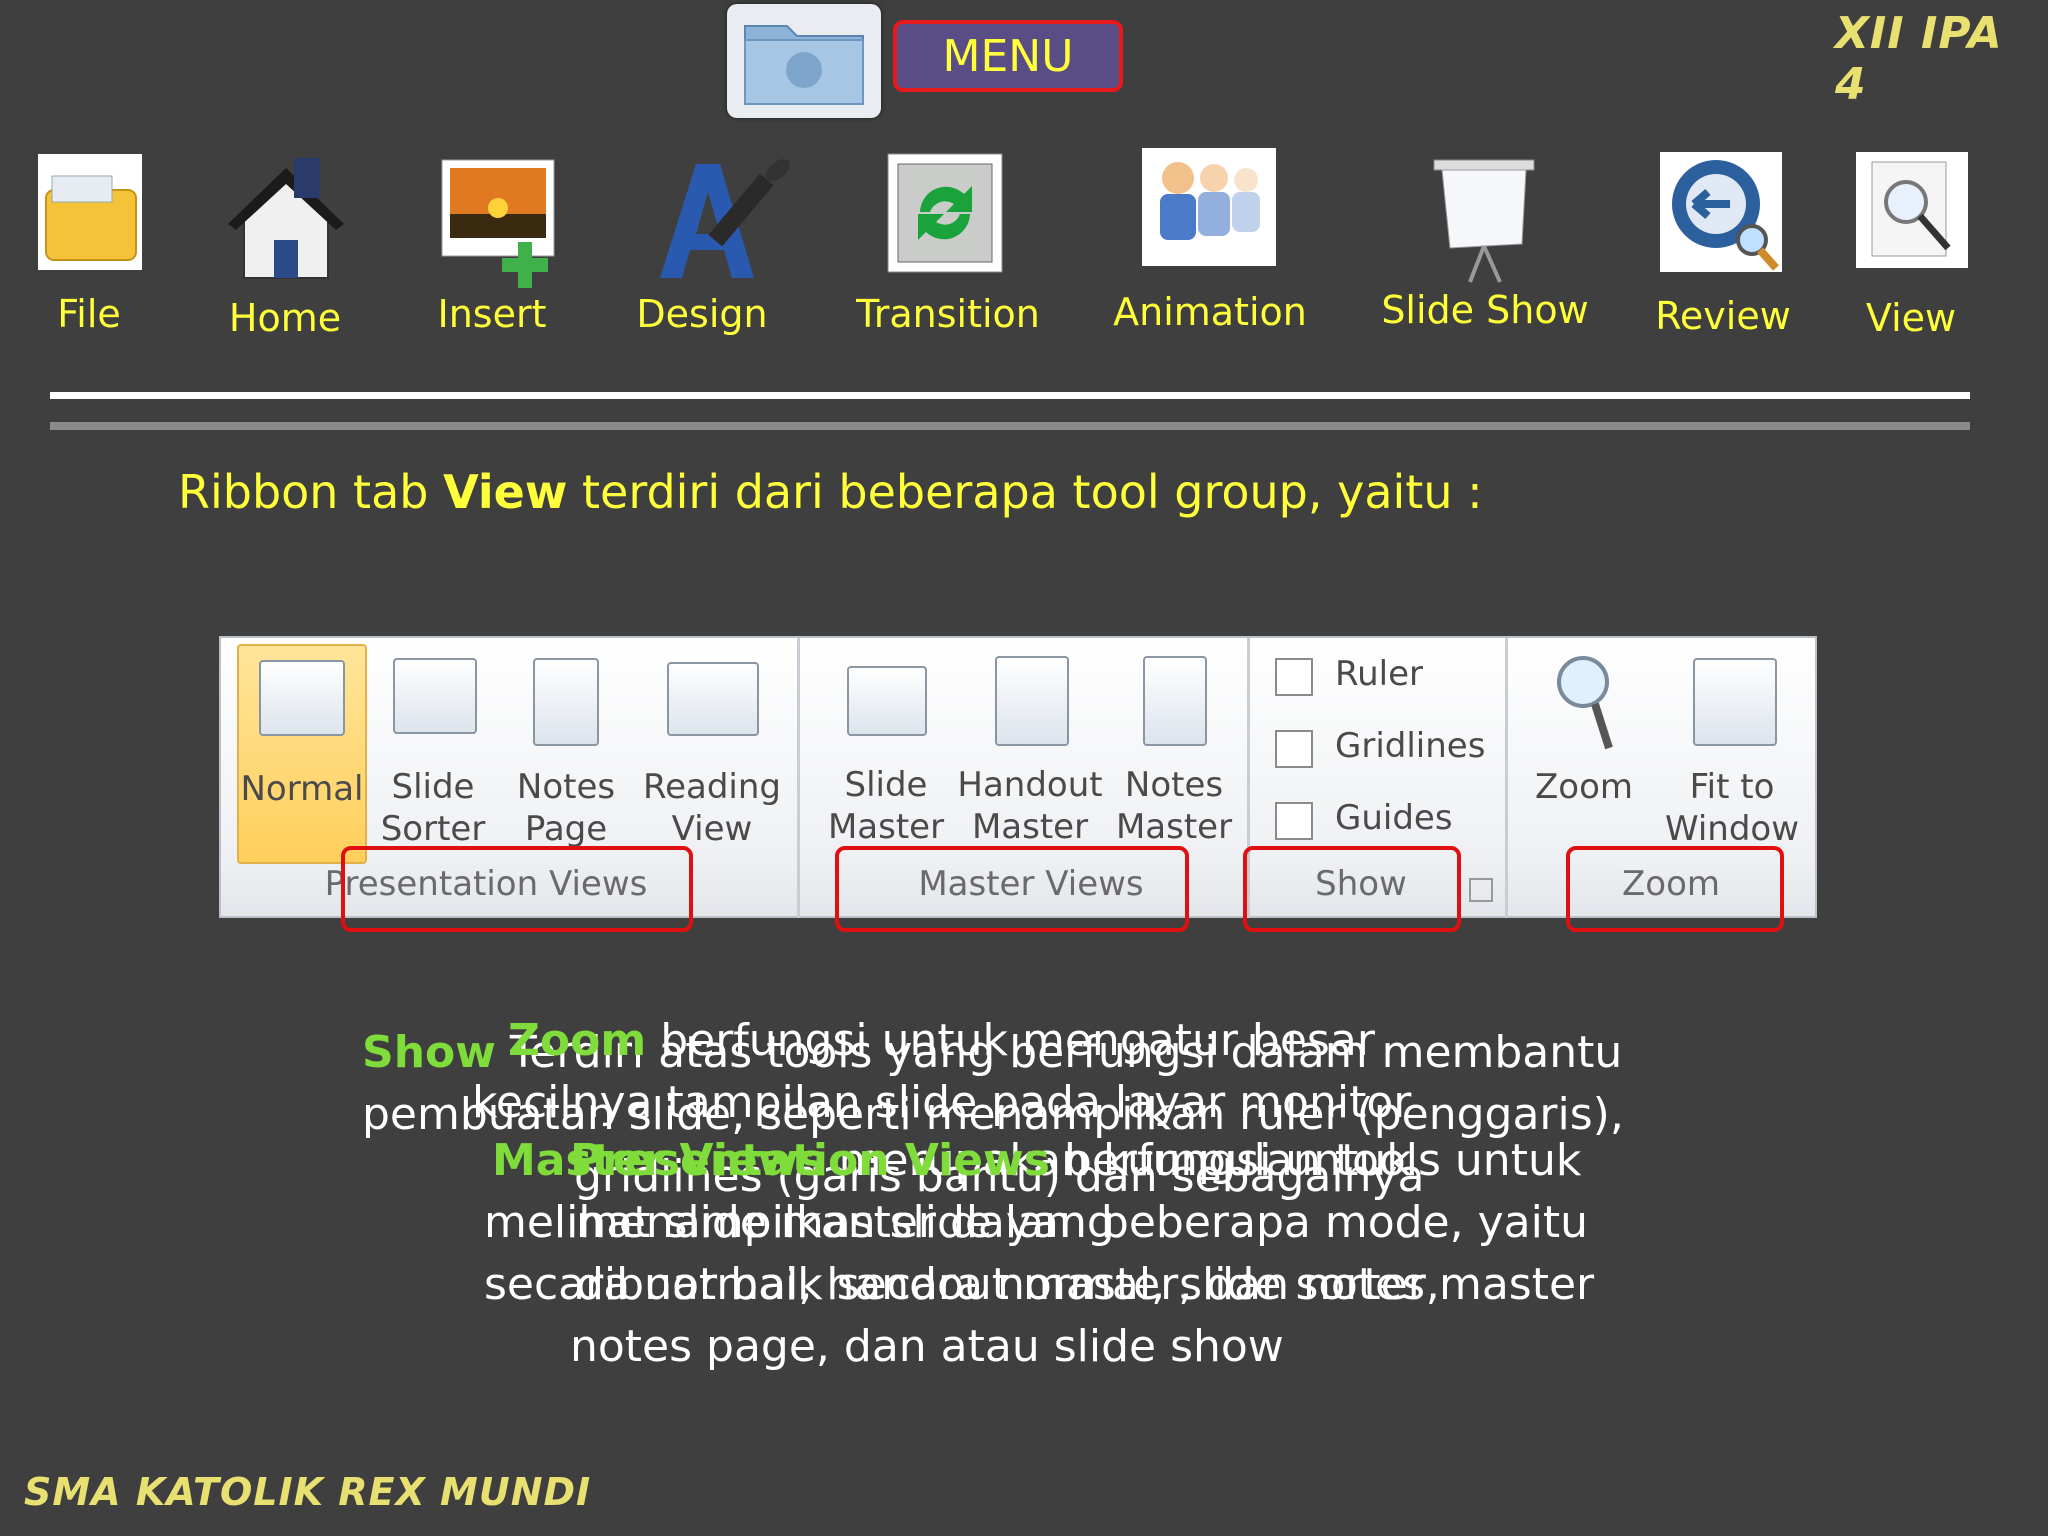 The width and height of the screenshot is (2048, 1536). What do you see at coordinates (1732, 752) in the screenshot?
I see `fit-to-window-button: Fit to Window` at bounding box center [1732, 752].